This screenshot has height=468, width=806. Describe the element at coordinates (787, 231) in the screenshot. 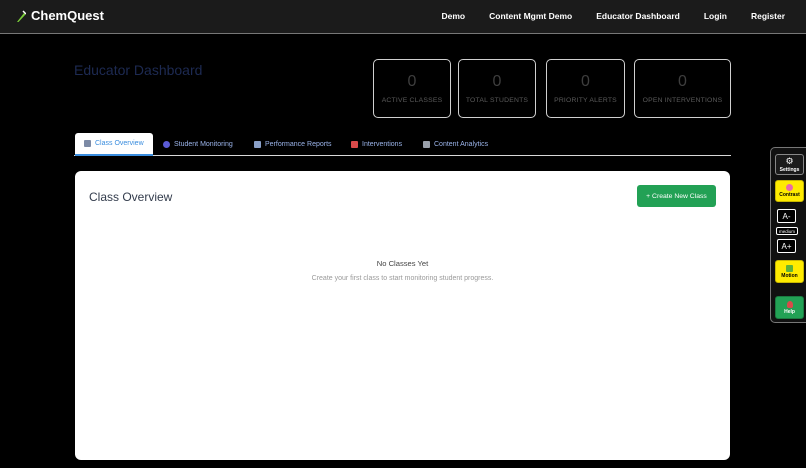

I see `font-size-indicator: medium` at that location.